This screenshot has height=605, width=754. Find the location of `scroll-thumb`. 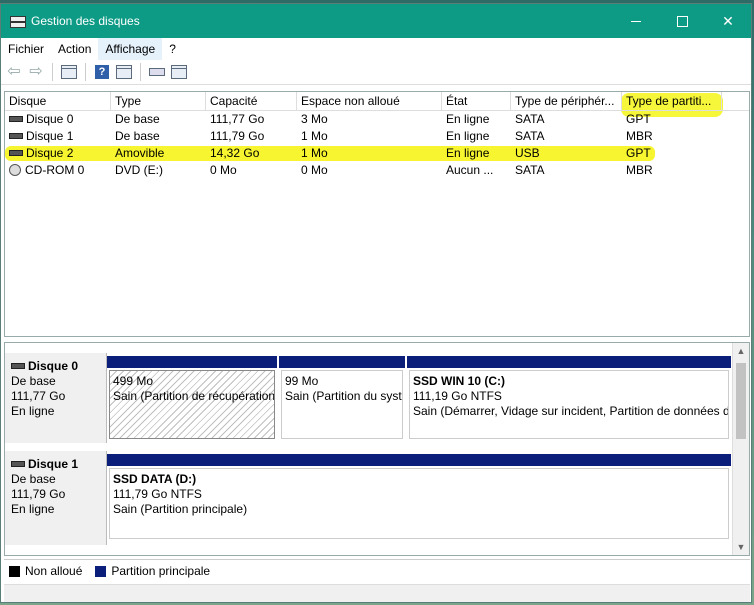

scroll-thumb is located at coordinates (741, 401).